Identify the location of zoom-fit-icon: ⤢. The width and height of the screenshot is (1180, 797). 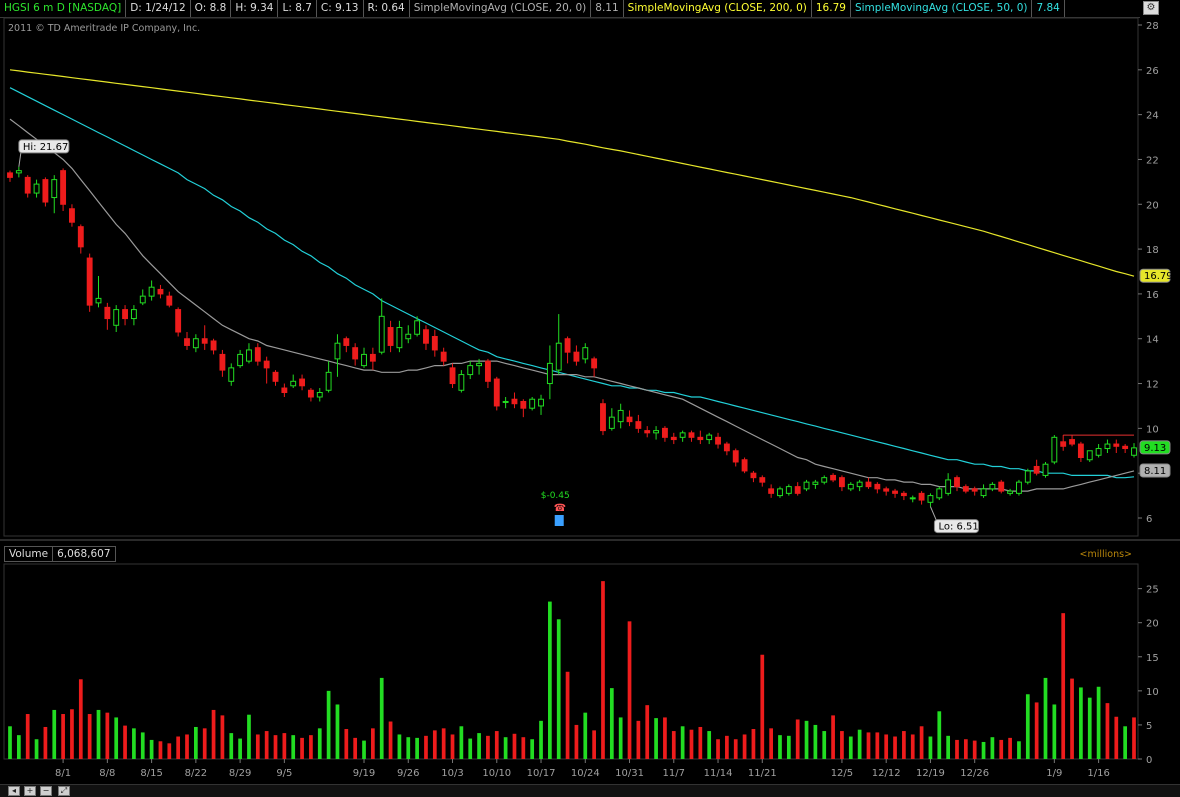
(64, 791).